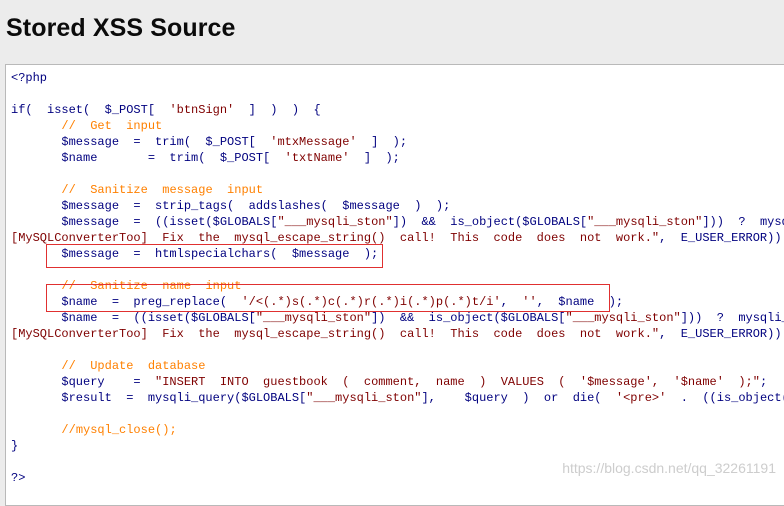 The width and height of the screenshot is (784, 506). What do you see at coordinates (121, 28) in the screenshot?
I see `page-title: Stored XSS Source` at bounding box center [121, 28].